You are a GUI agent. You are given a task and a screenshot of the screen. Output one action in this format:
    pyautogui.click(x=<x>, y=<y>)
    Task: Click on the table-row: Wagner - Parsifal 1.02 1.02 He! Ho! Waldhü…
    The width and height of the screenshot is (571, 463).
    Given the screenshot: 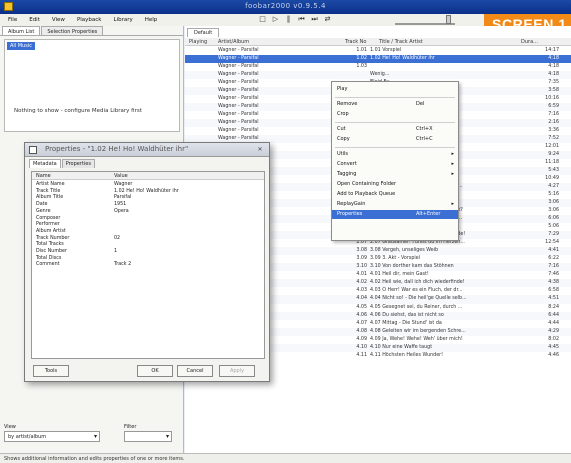 What is the action you would take?
    pyautogui.click(x=378, y=59)
    